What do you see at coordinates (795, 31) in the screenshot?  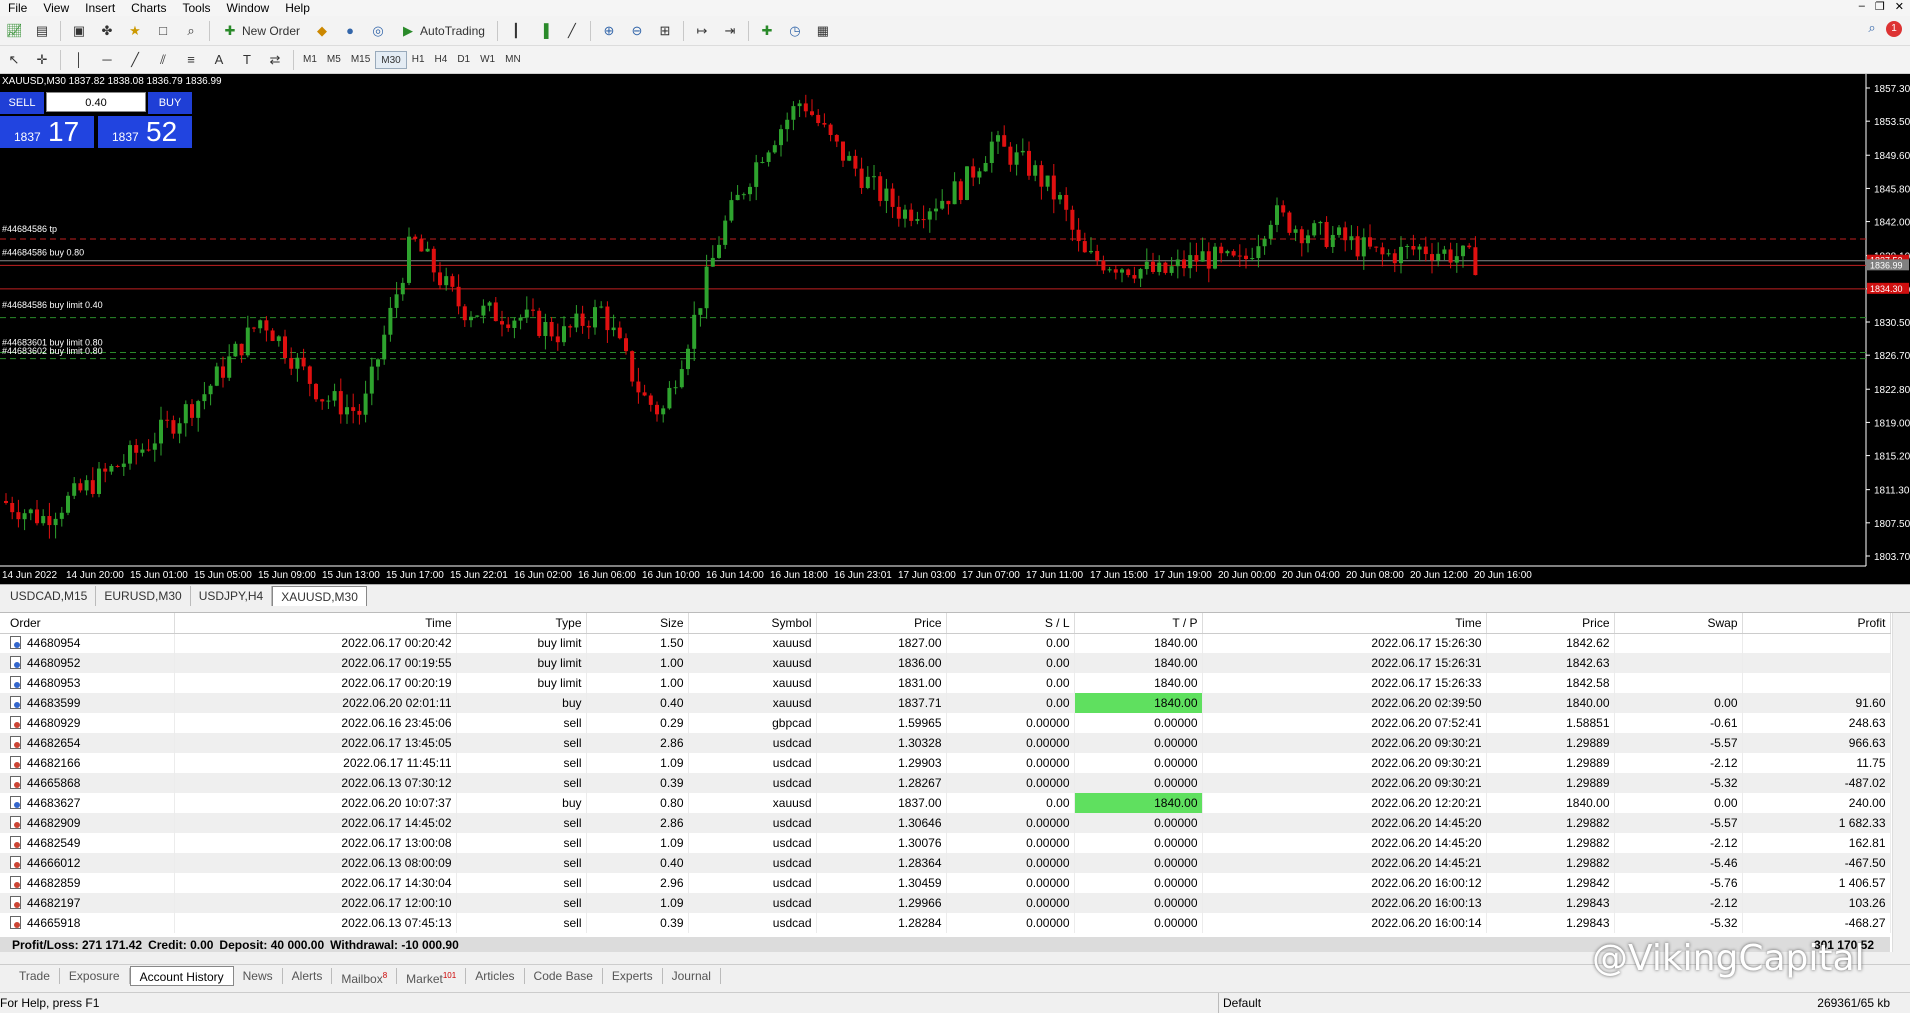 I see `periods-icon: ◷` at bounding box center [795, 31].